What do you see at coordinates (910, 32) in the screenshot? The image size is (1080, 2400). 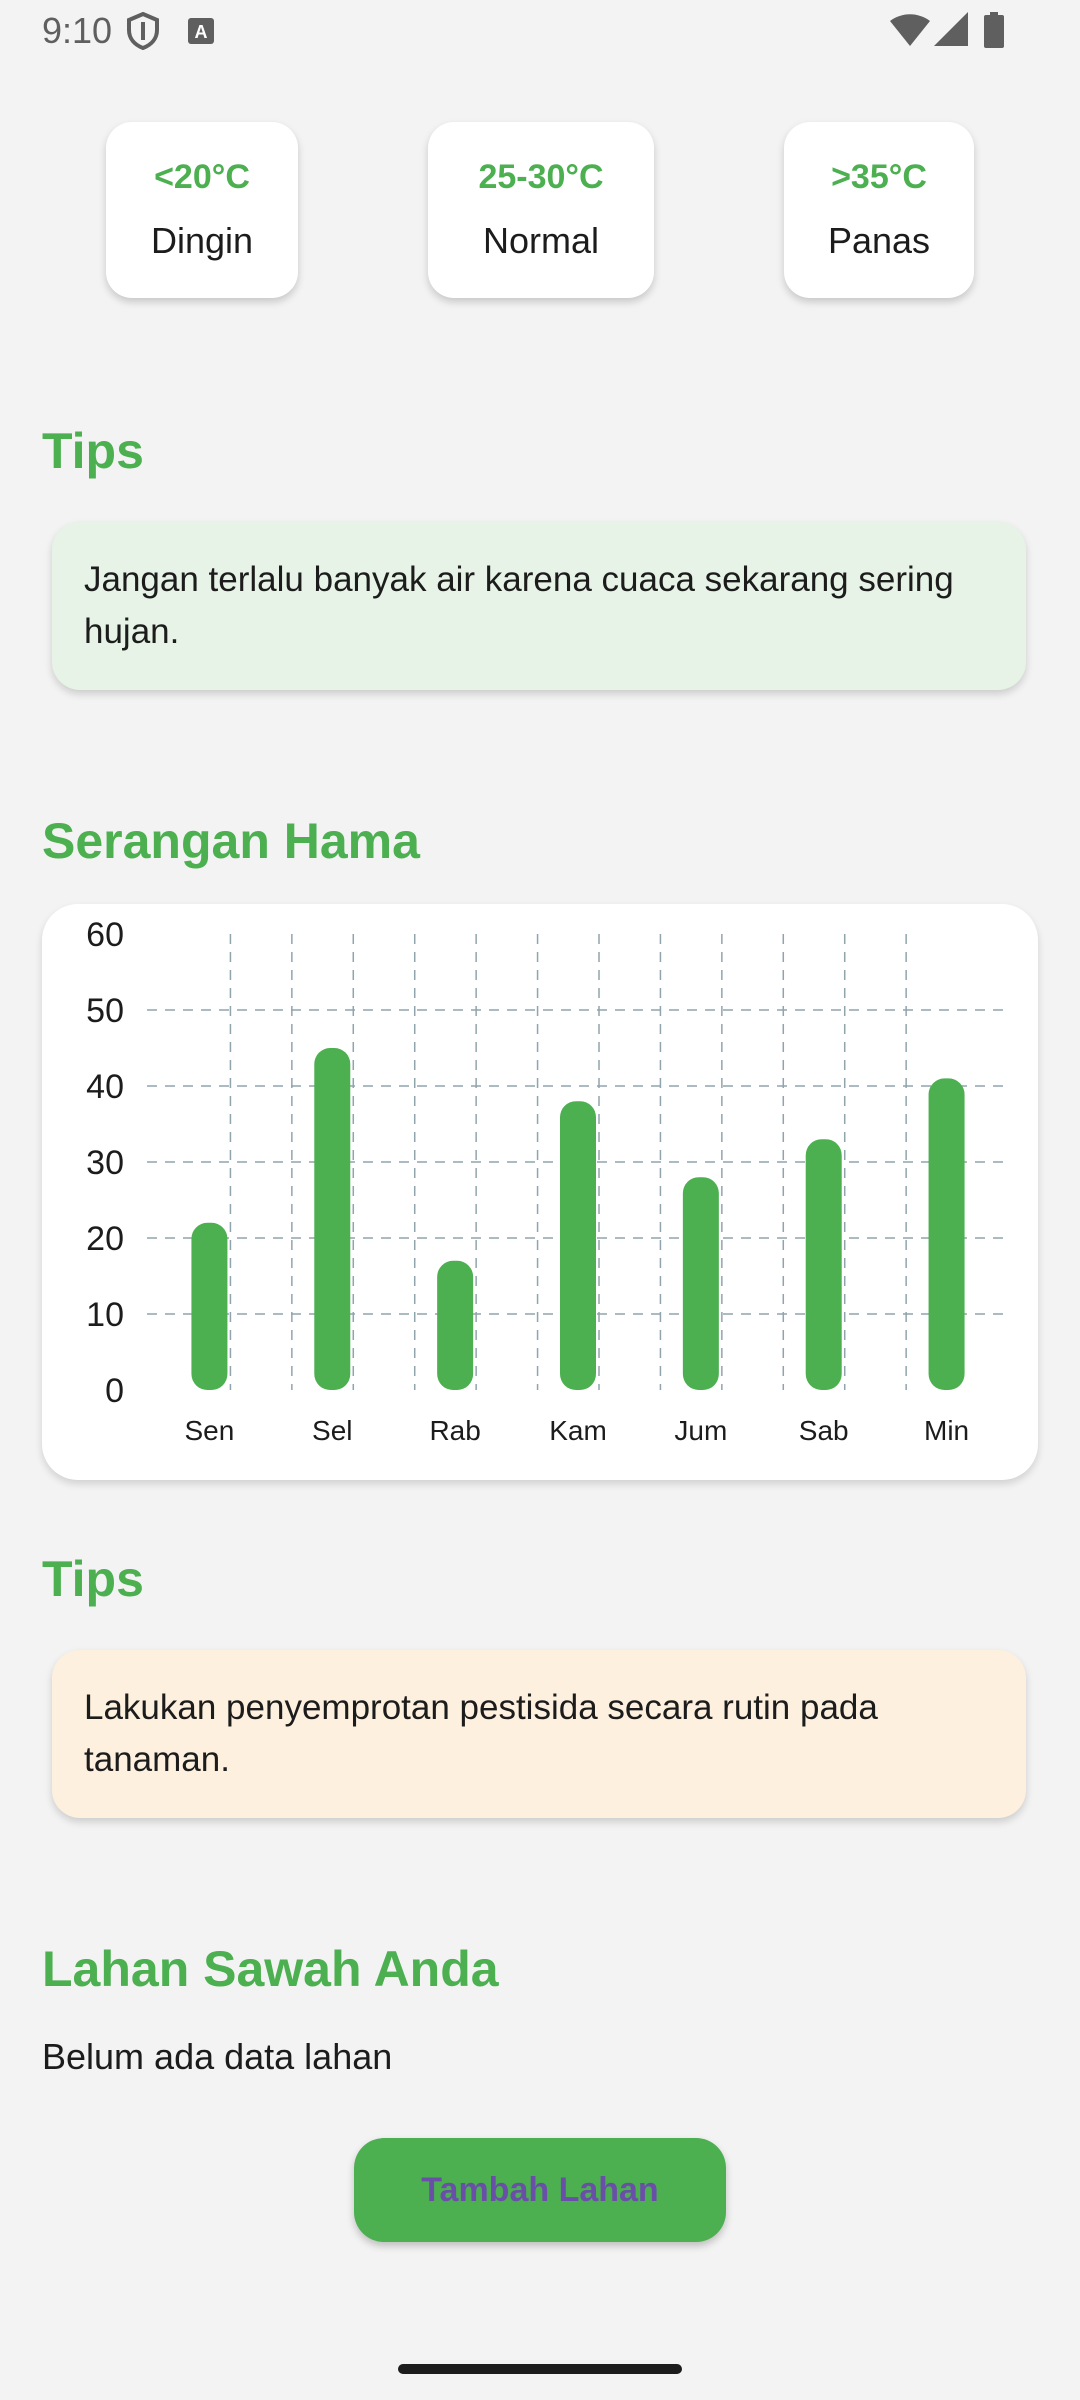 I see `wifi-icon` at bounding box center [910, 32].